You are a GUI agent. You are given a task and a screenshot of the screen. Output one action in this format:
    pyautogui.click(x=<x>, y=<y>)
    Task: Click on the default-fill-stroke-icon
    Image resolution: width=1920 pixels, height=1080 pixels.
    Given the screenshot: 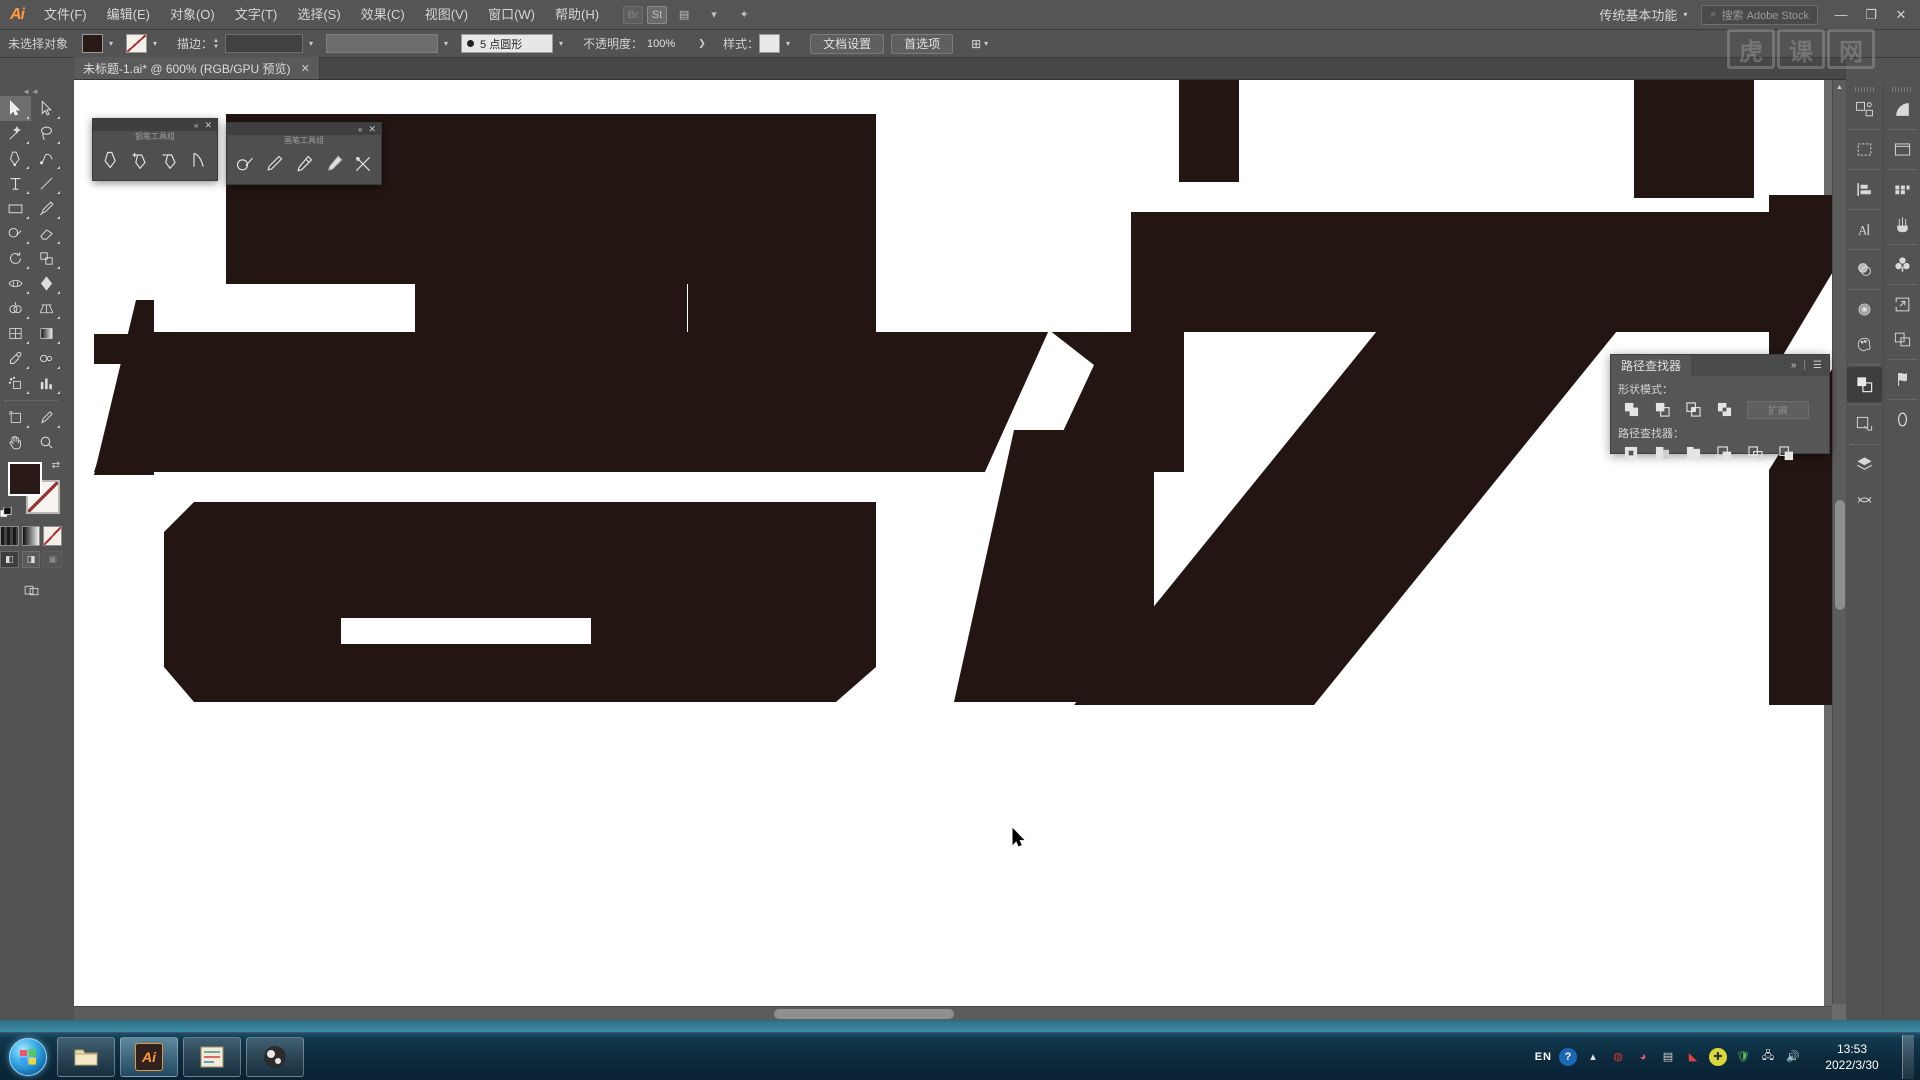 What is the action you would take?
    pyautogui.click(x=6, y=513)
    